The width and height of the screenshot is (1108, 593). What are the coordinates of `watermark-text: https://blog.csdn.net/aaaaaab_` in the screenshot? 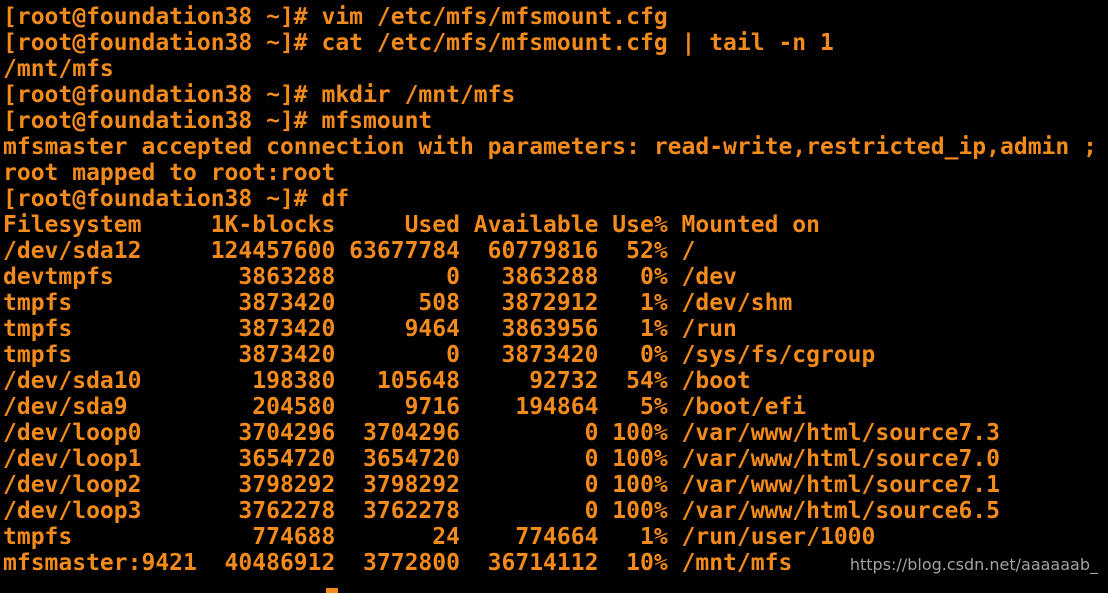 It's located at (973, 564).